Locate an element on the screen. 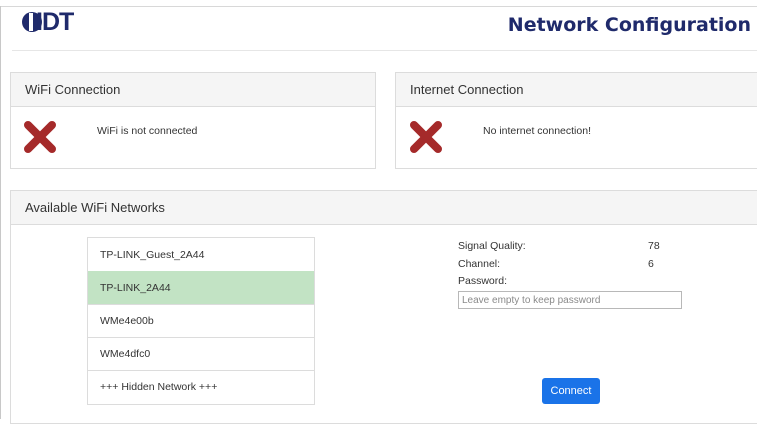  wifi-connection-title: WiFi Connection is located at coordinates (73, 89).